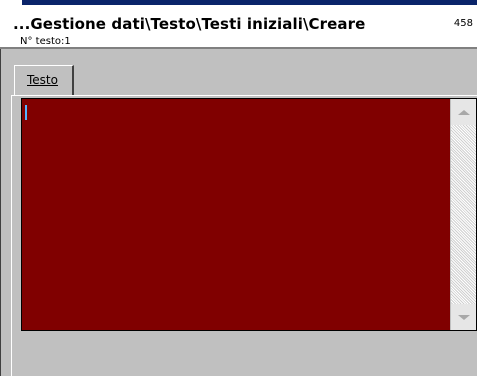 The height and width of the screenshot is (376, 477). I want to click on scroll-up-arrow-icon, so click(463, 112).